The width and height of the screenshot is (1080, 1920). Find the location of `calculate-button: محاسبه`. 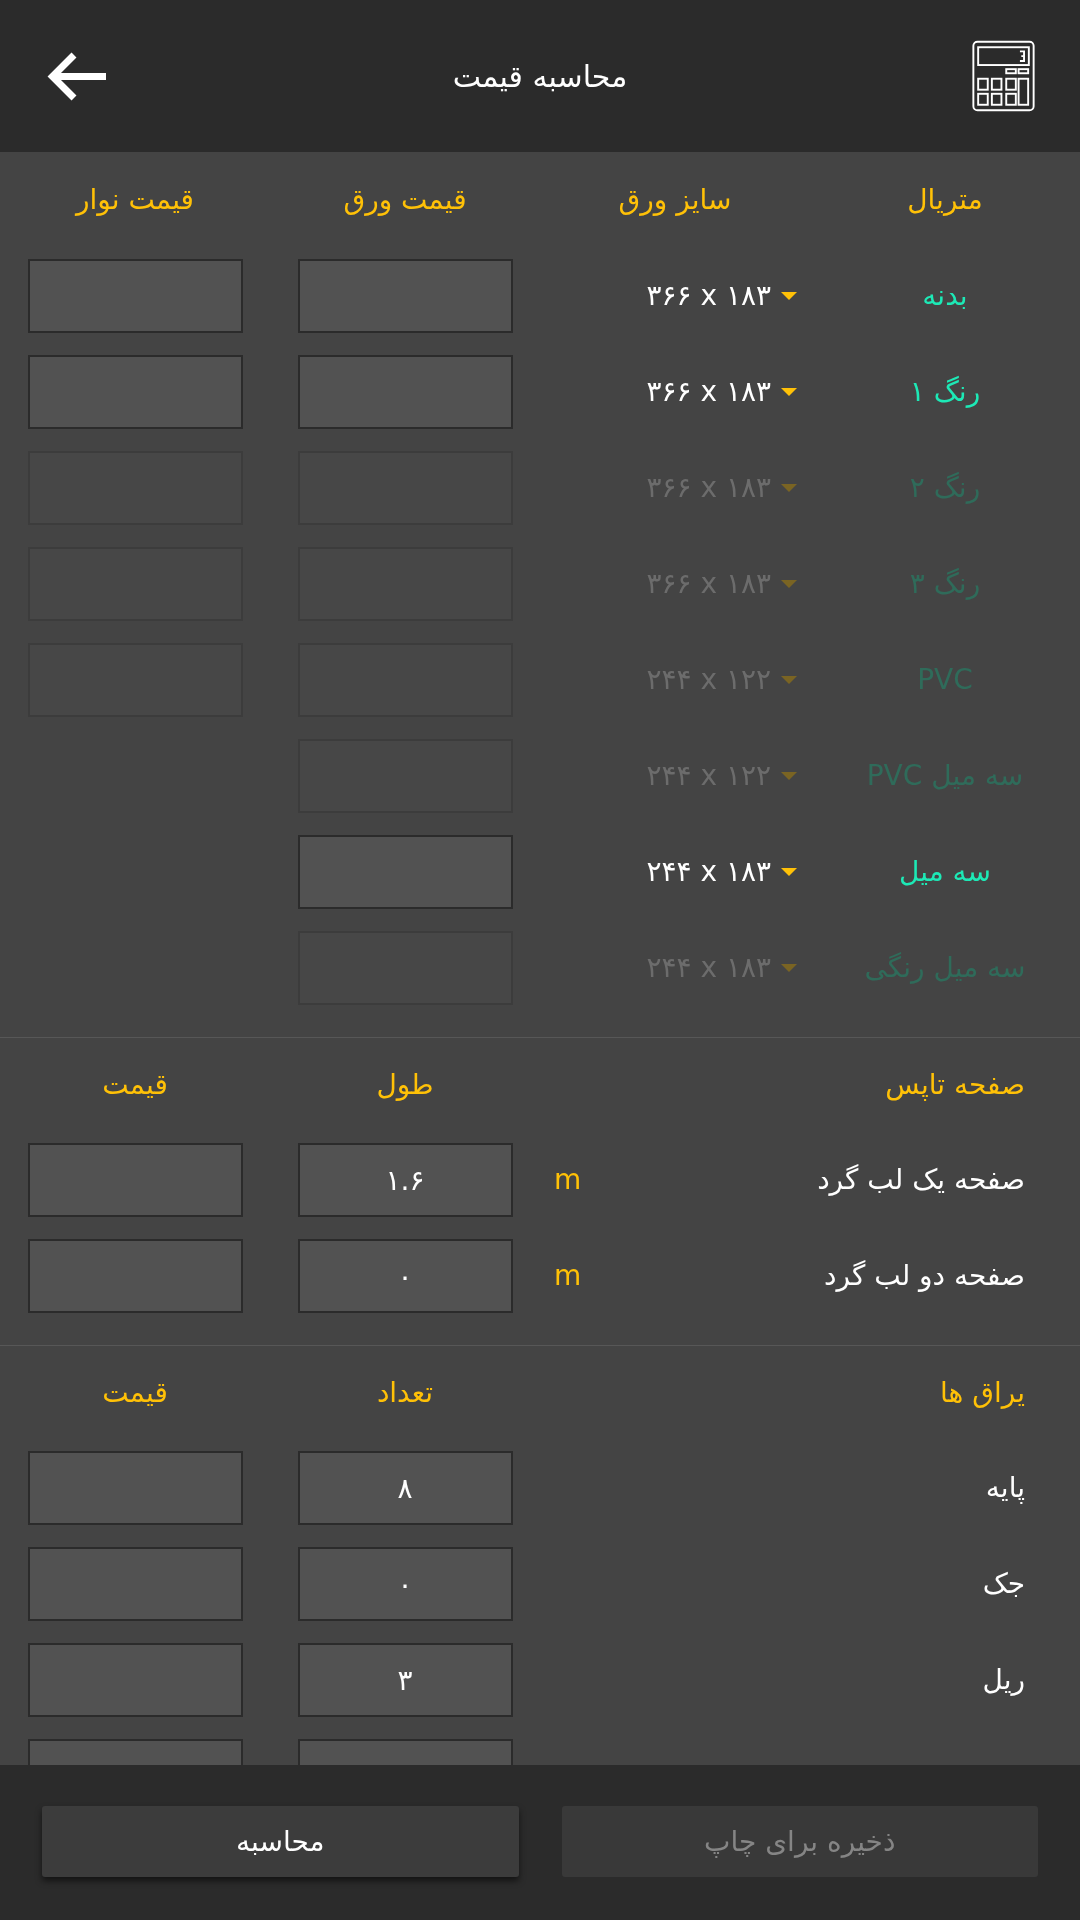

calculate-button: محاسبه is located at coordinates (280, 1841).